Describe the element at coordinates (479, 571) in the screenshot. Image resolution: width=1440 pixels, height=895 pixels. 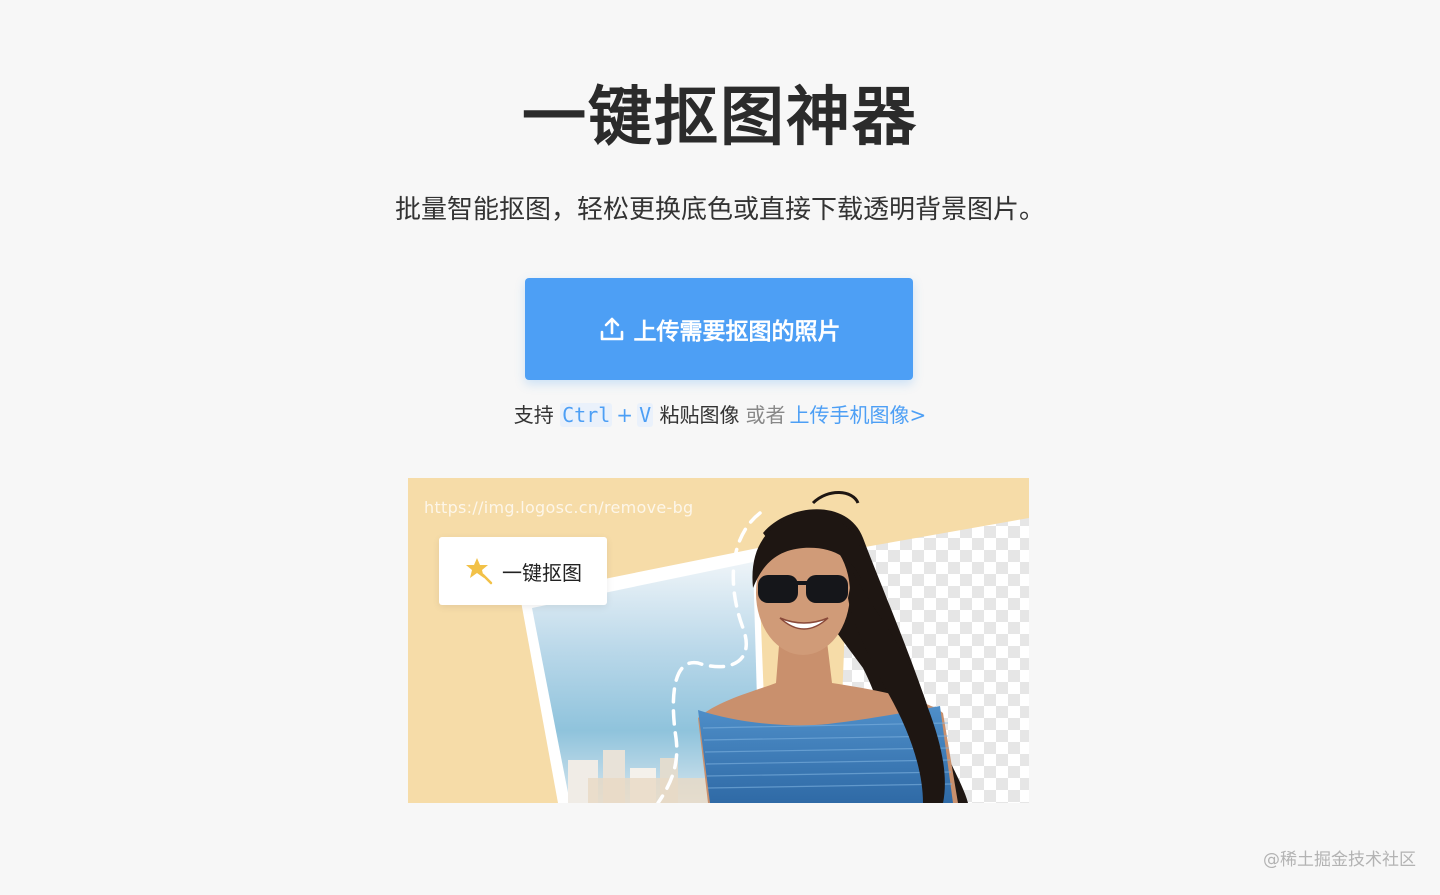
I see `magic-star-icon` at that location.